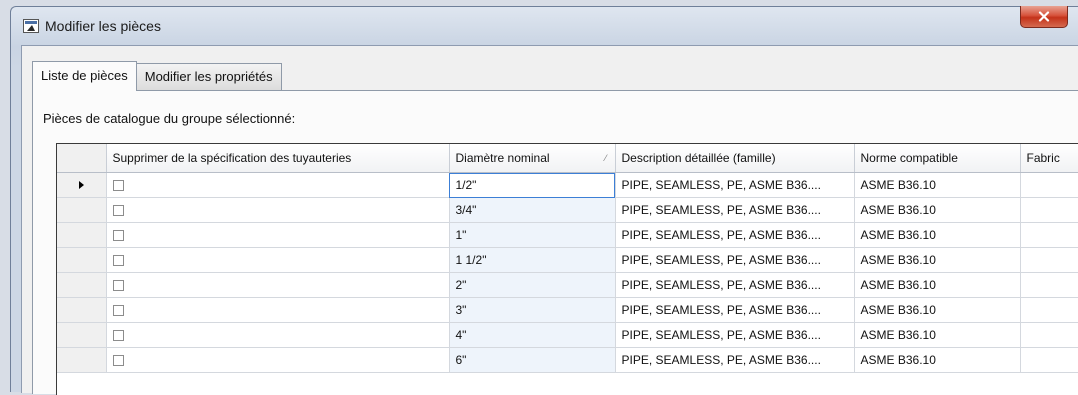 The height and width of the screenshot is (395, 1078). Describe the element at coordinates (532, 360) in the screenshot. I see `diameter-cell: 6"` at that location.